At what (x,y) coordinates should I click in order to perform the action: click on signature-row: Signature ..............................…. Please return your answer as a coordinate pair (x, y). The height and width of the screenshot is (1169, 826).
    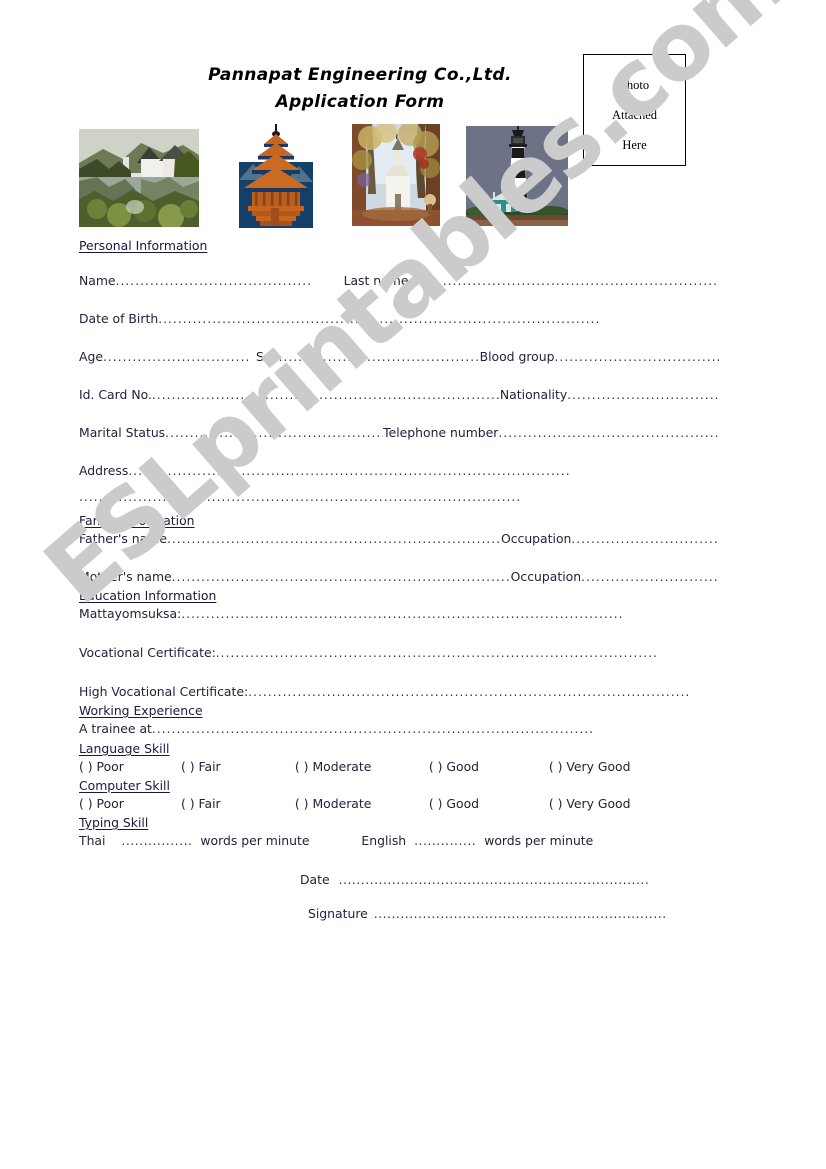
    Looking at the image, I should click on (533, 913).